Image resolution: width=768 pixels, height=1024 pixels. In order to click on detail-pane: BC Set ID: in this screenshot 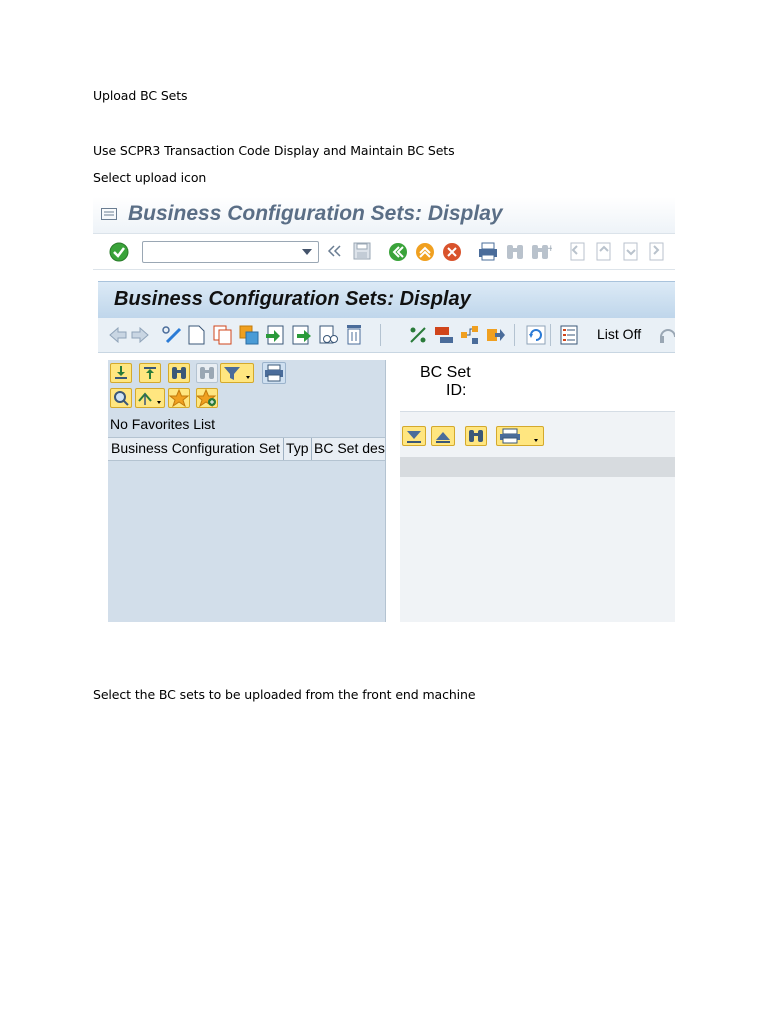, I will do `click(537, 491)`.